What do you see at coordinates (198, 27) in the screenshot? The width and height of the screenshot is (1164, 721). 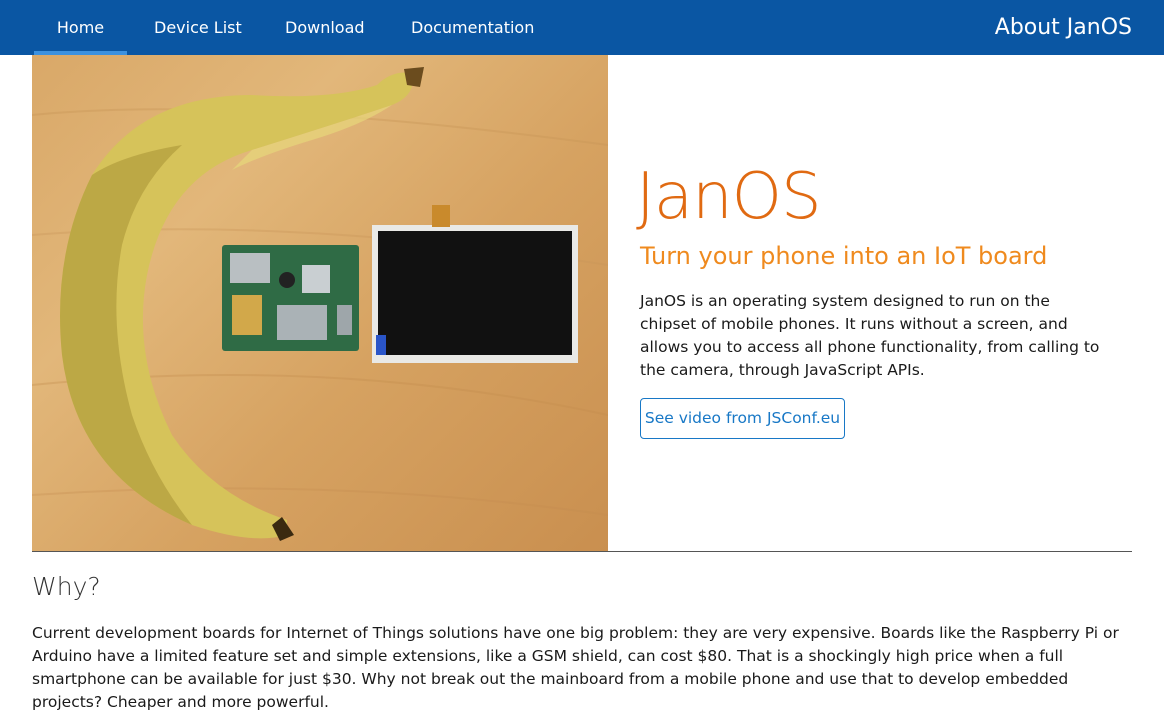 I see `nav-device-list: Device List` at bounding box center [198, 27].